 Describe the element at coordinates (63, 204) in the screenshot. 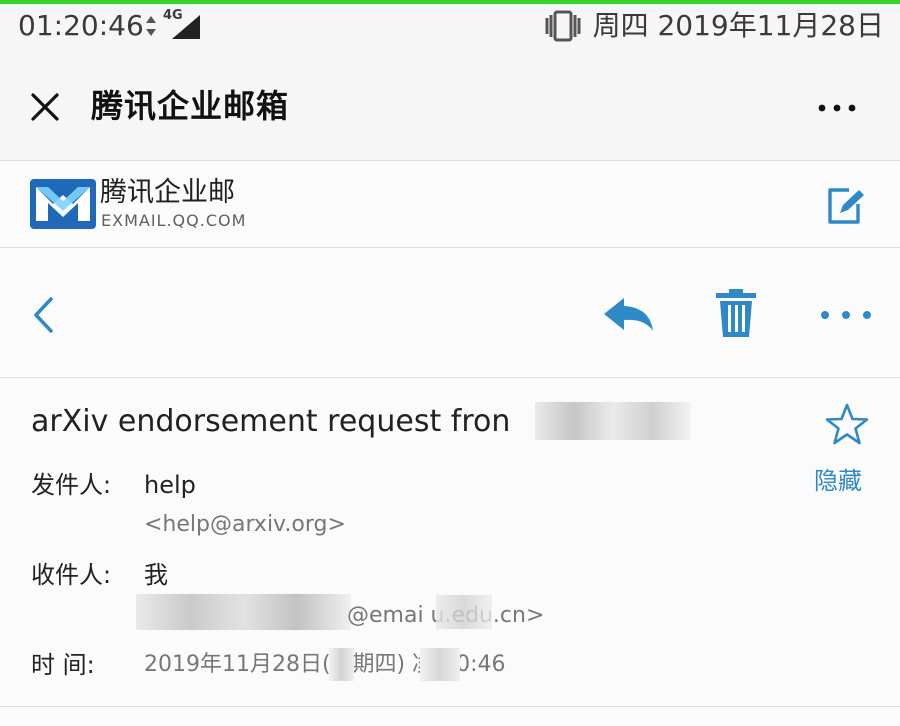

I see `exmail-logo-icon` at that location.